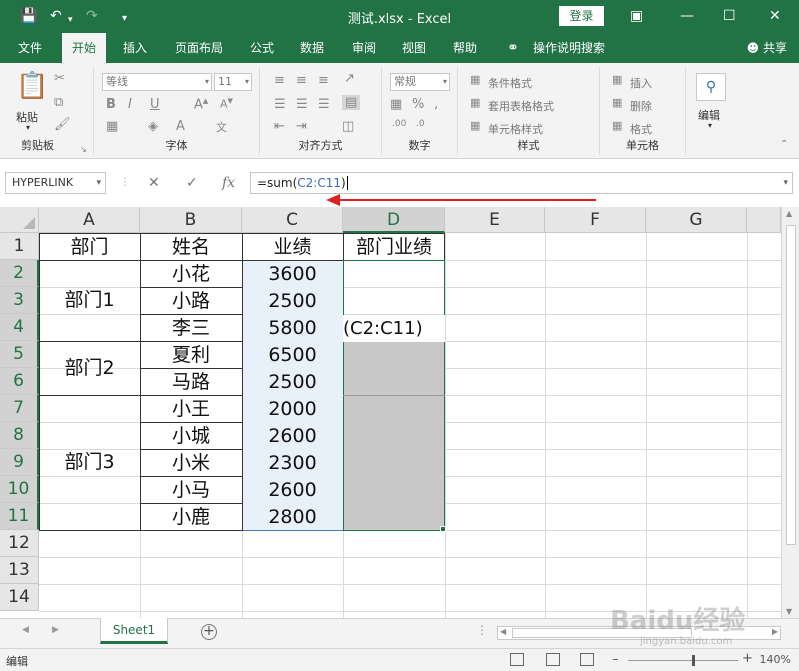  Describe the element at coordinates (89, 300) in the screenshot. I see `cell-a2-merged: 部门1` at that location.